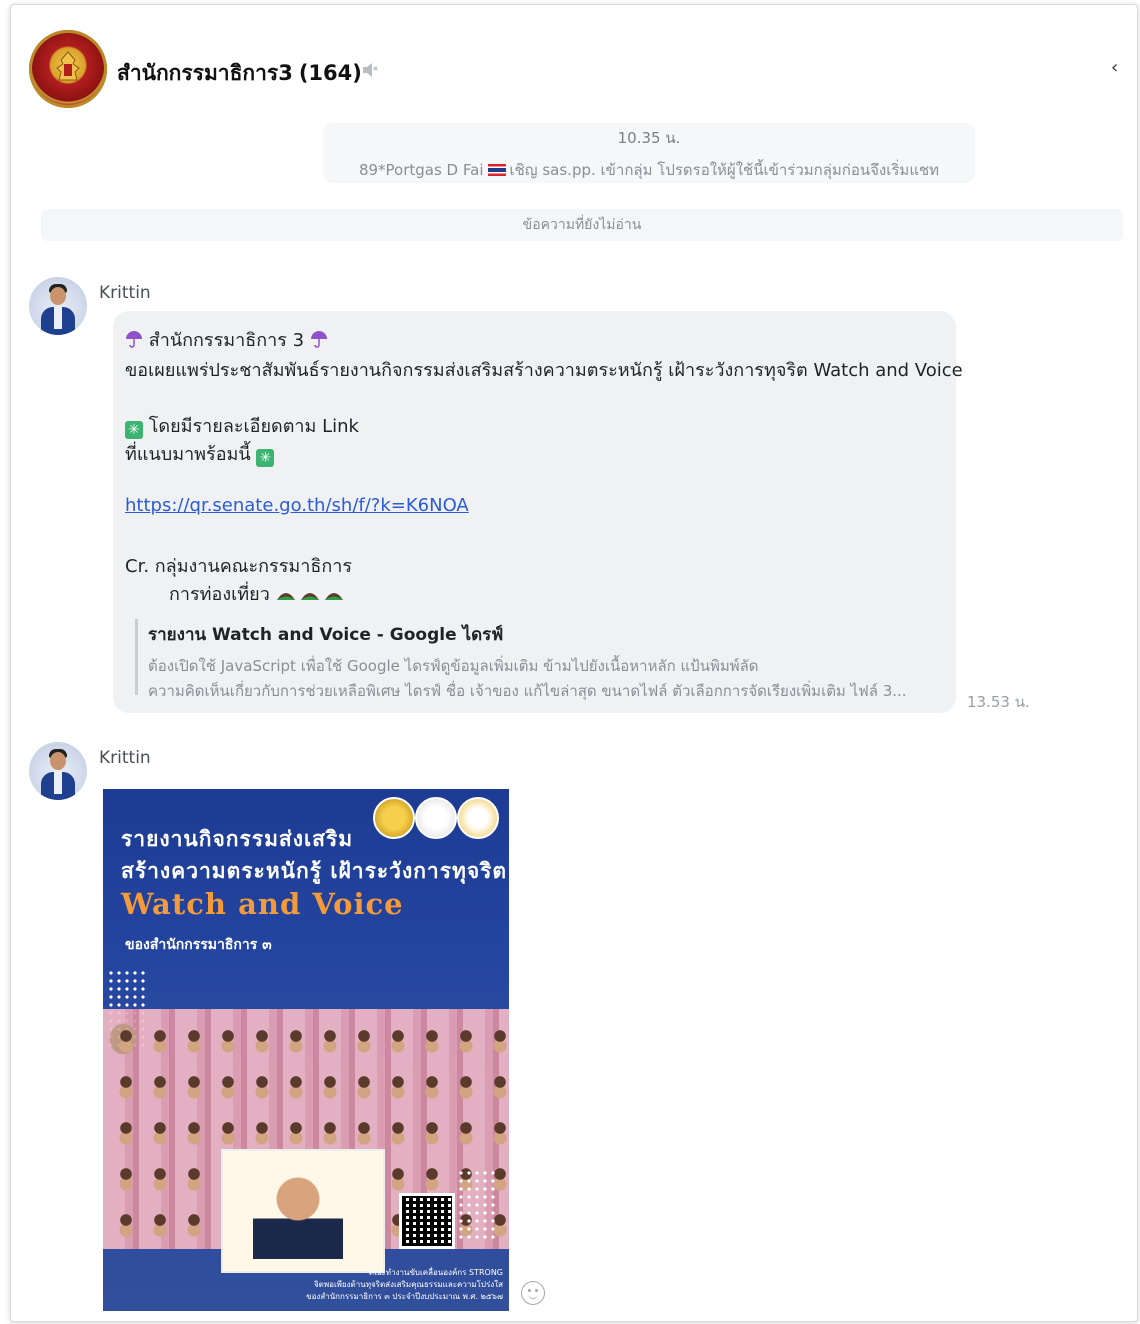 Image resolution: width=1140 pixels, height=1324 pixels. I want to click on poster-highlight: Watch and Voice, so click(262, 904).